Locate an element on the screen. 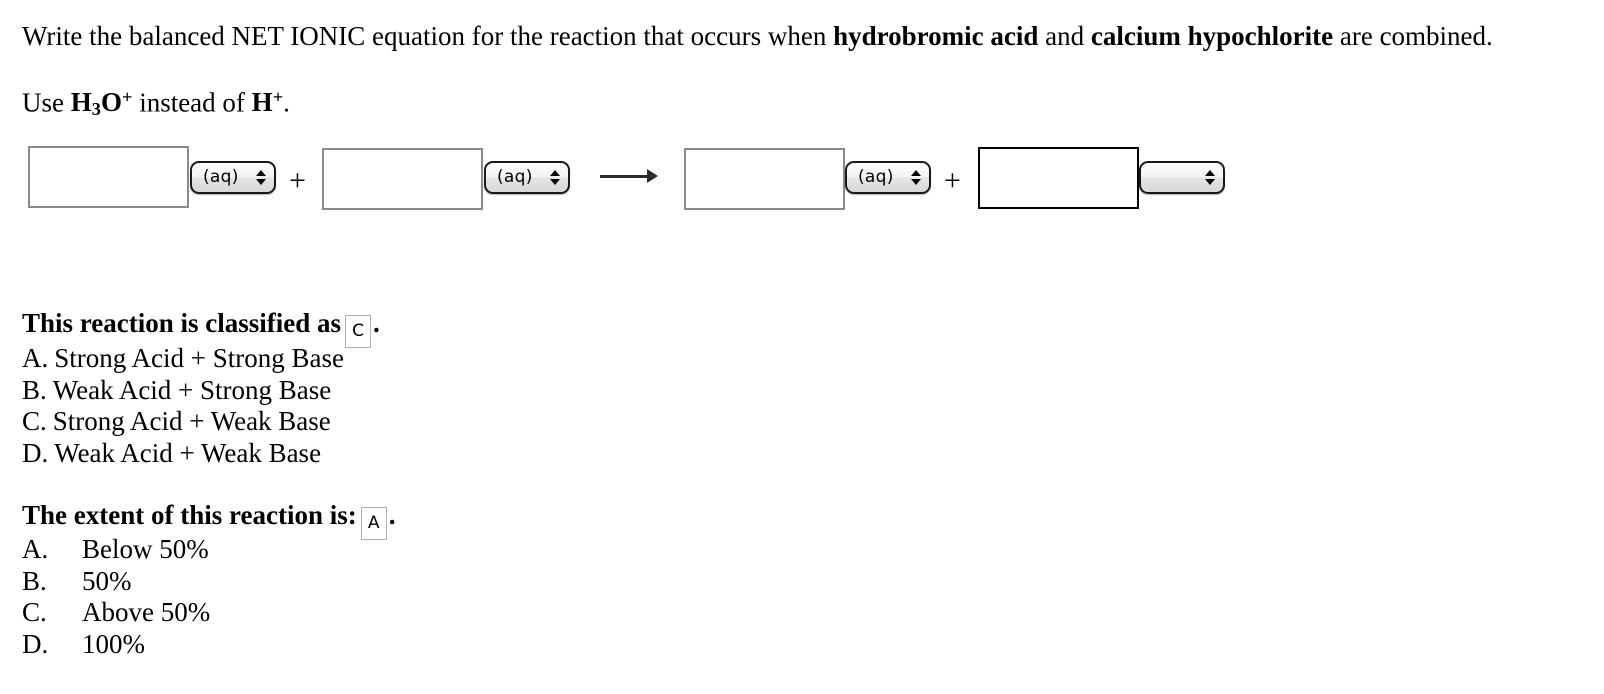 The width and height of the screenshot is (1604, 694). classification-answer-input: C is located at coordinates (358, 331).